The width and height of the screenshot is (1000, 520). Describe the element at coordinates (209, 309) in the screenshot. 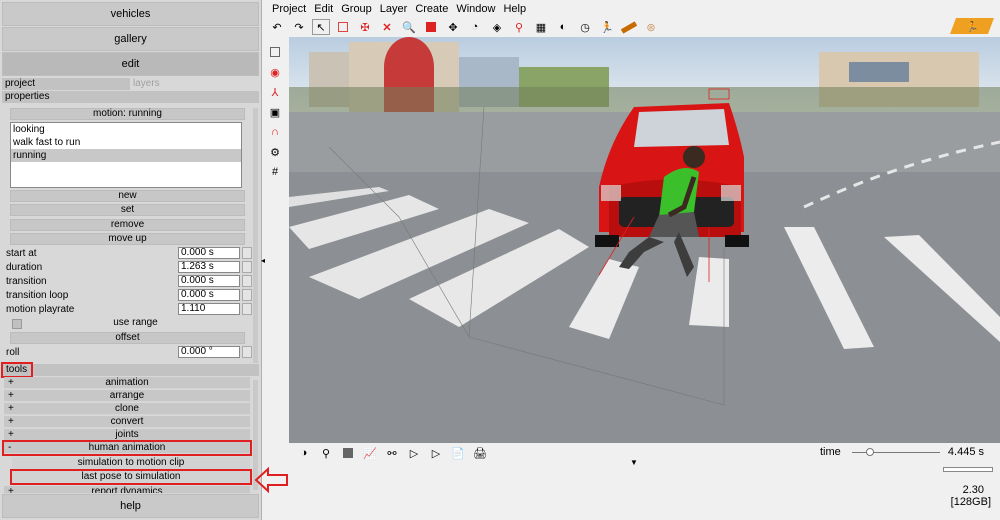

I see `field-input: 1.110` at that location.